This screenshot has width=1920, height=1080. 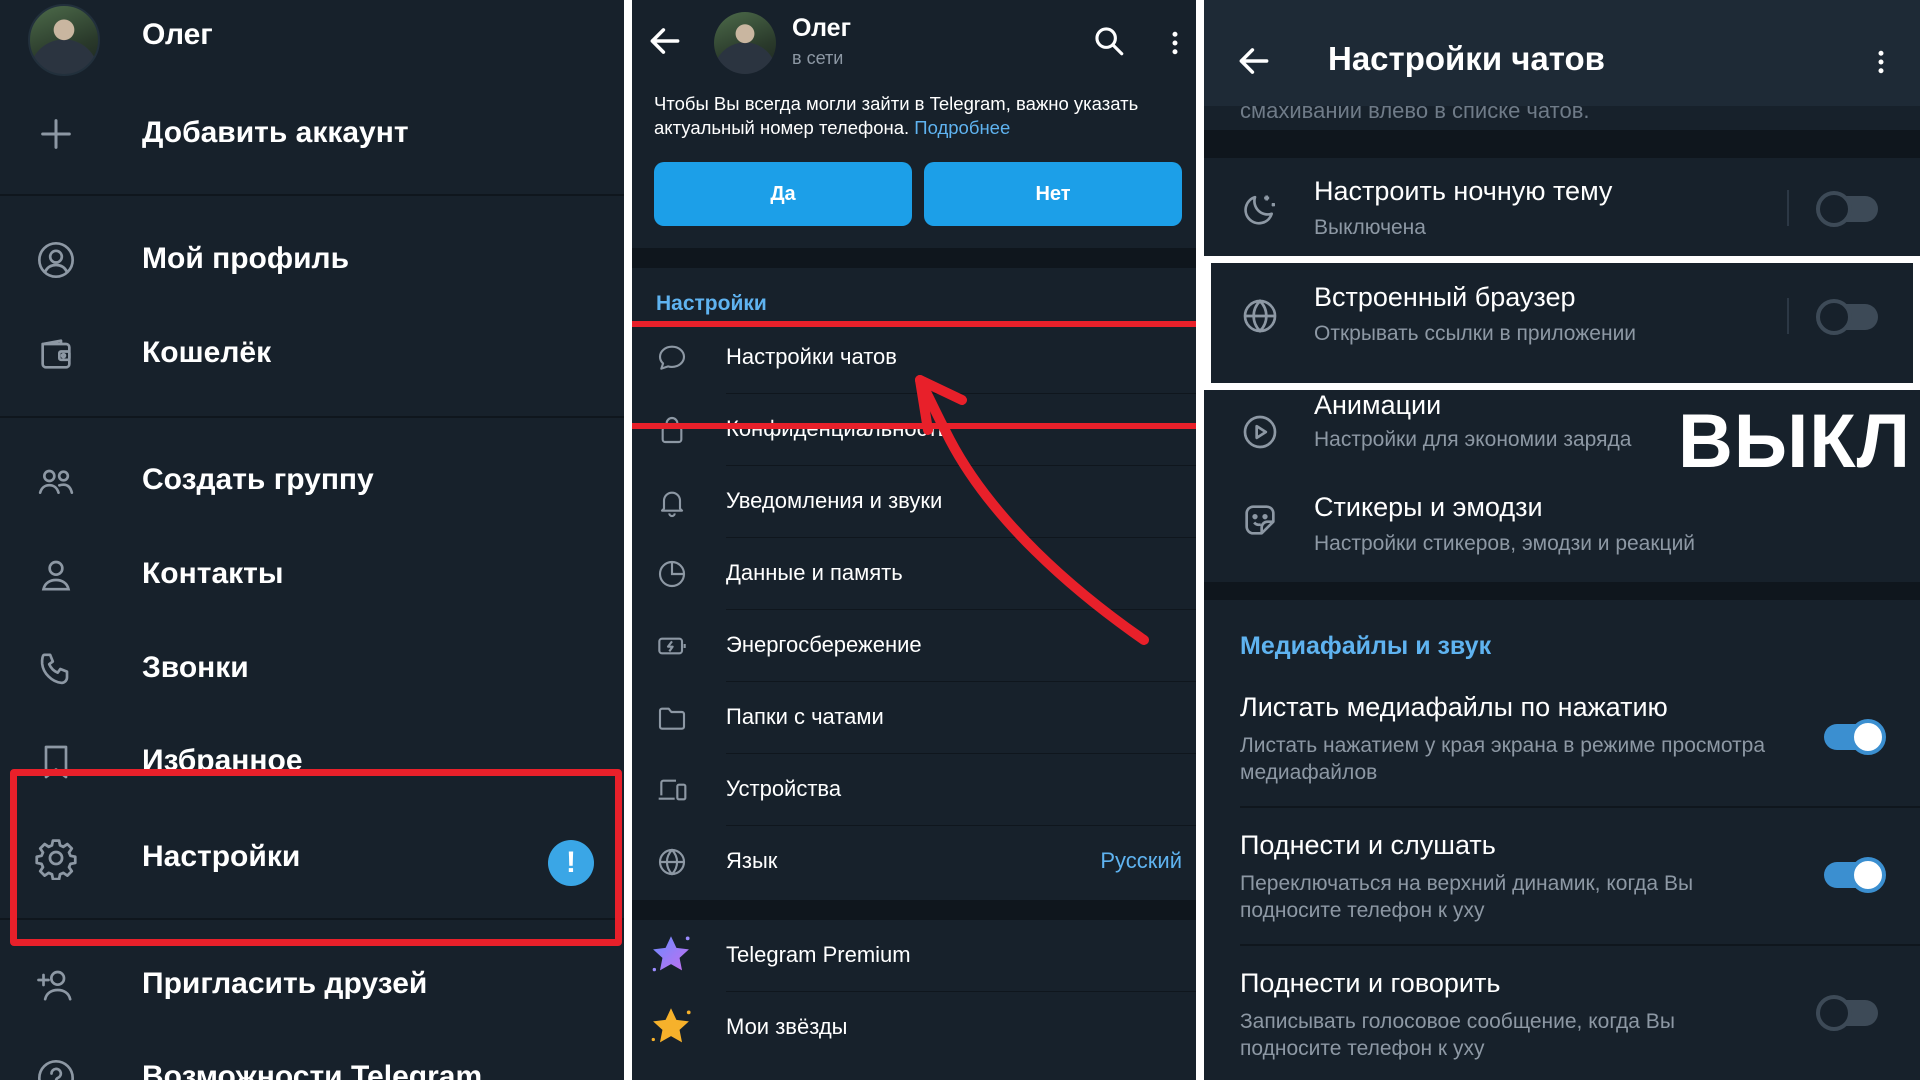 I want to click on back-arrow-icon, so click(x=1254, y=61).